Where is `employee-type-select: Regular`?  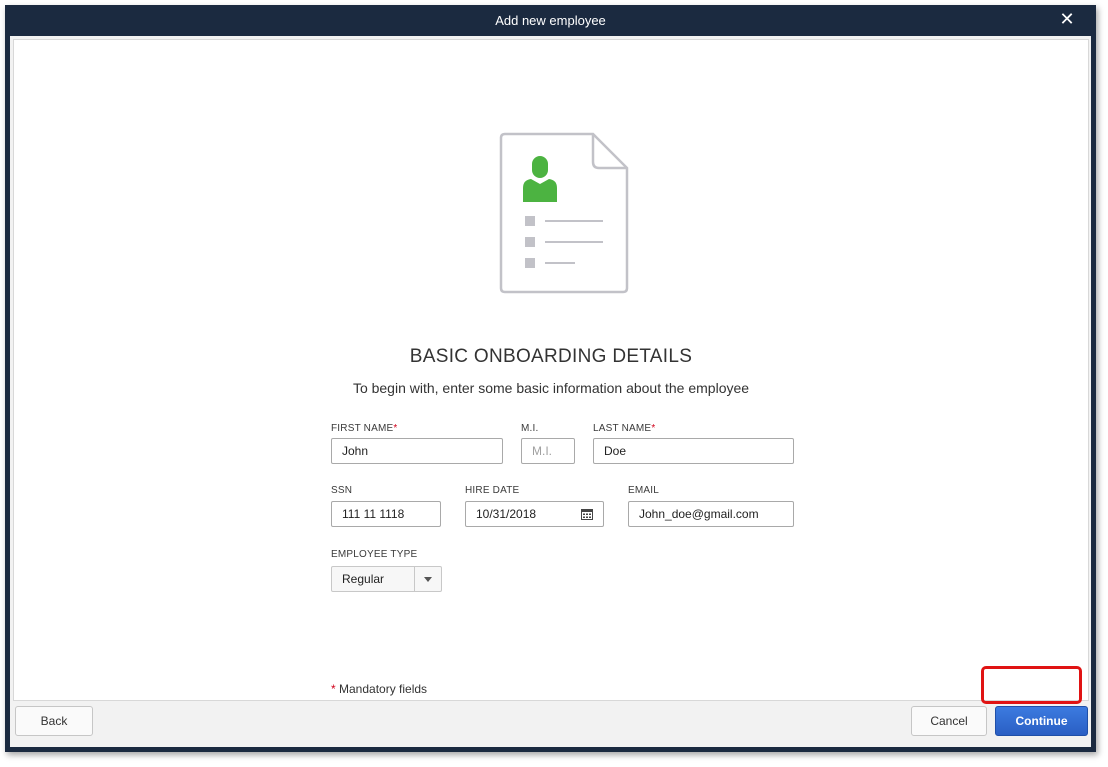 employee-type-select: Regular is located at coordinates (386, 579).